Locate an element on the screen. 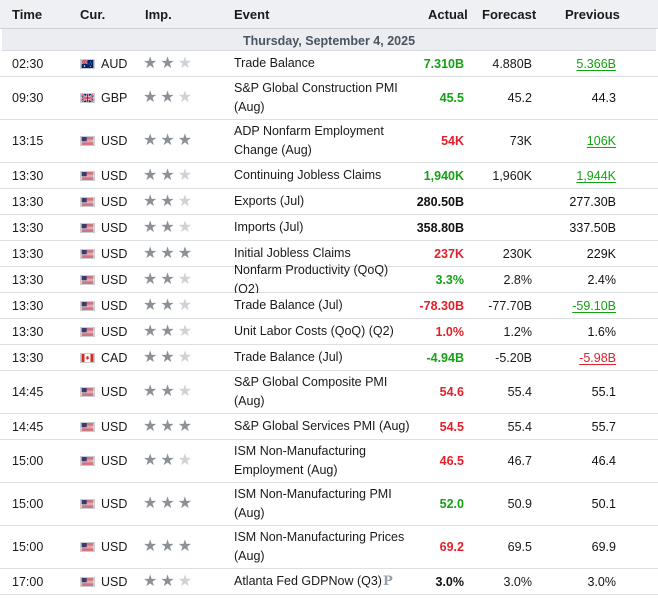 The width and height of the screenshot is (658, 599). event-name-link: ADP Nonfarm Employment Change (Aug) is located at coordinates (325, 141).